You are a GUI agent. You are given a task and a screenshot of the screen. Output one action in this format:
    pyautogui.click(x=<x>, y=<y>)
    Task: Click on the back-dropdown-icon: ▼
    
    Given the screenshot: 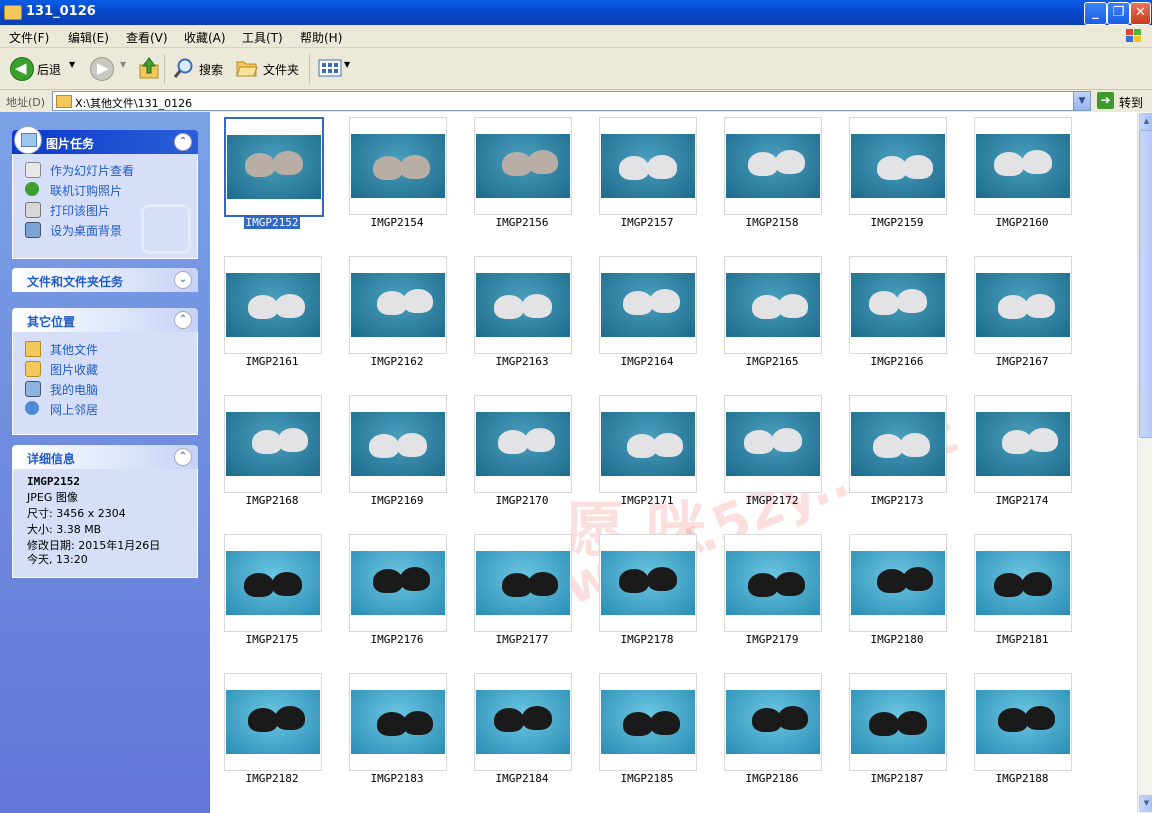 What is the action you would take?
    pyautogui.click(x=72, y=64)
    